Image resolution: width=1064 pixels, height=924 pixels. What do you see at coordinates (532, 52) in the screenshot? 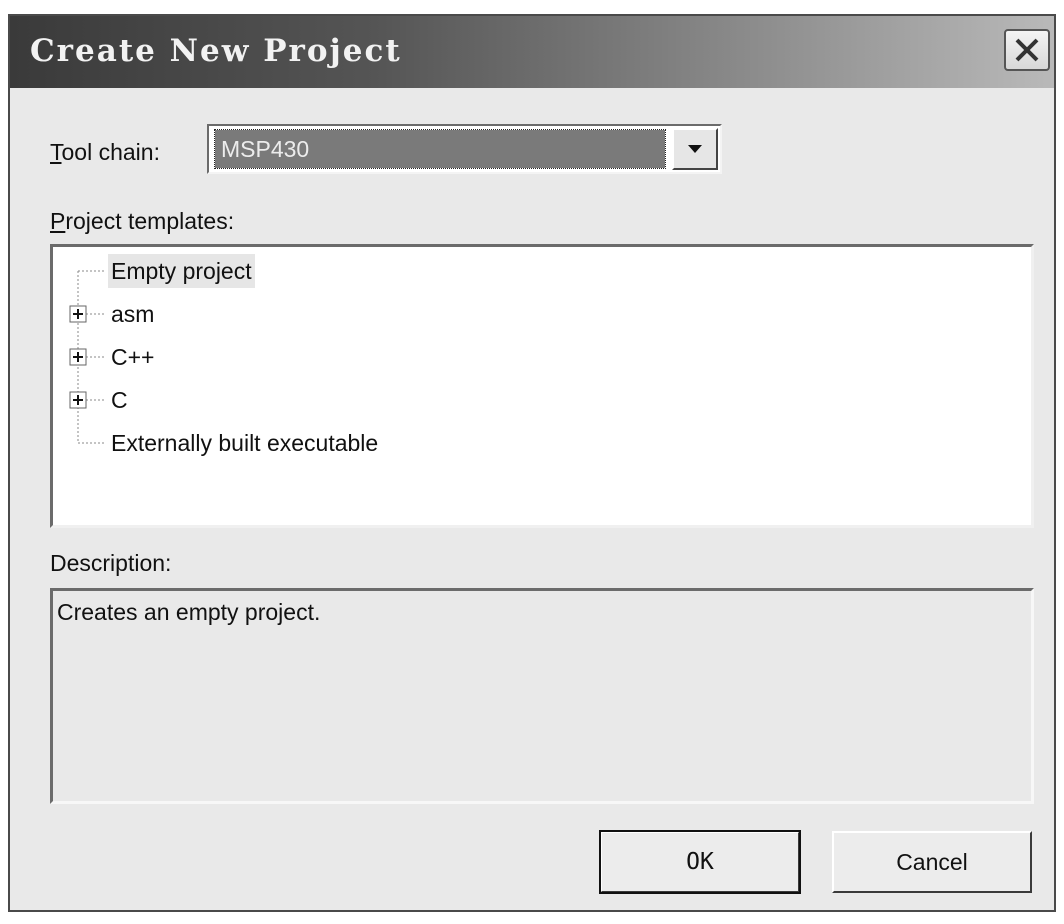
I see `title-bar: Create New Project` at bounding box center [532, 52].